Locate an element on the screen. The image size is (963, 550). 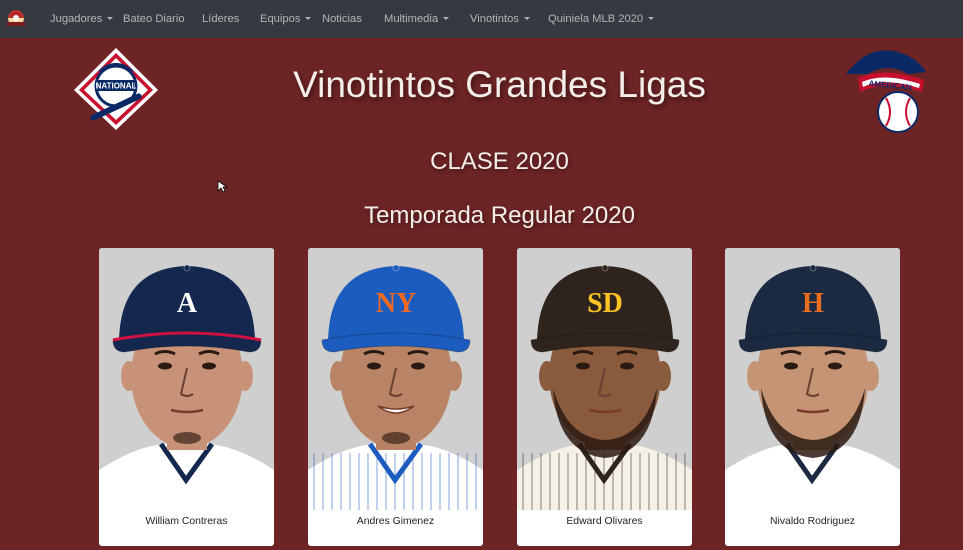
player-photo: NY is located at coordinates (395, 379).